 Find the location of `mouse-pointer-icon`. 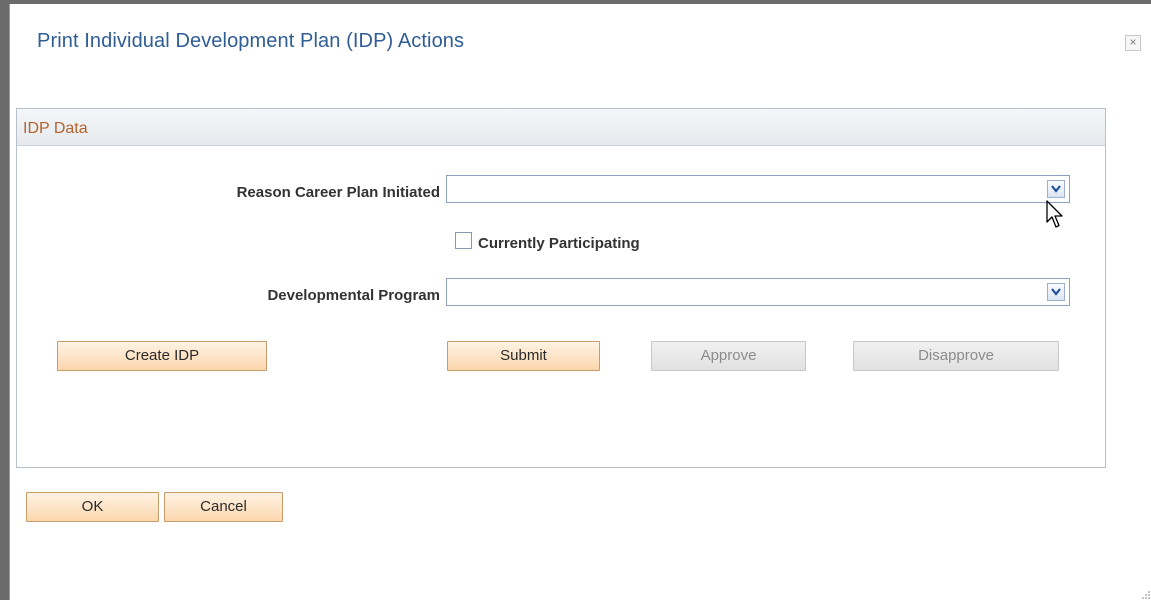

mouse-pointer-icon is located at coordinates (1054, 214).